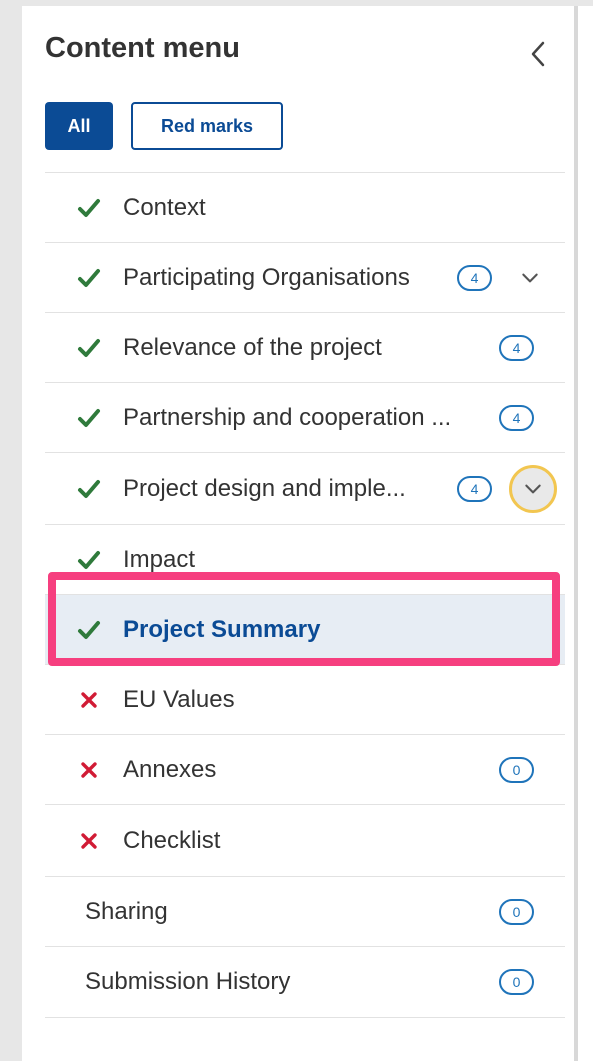 This screenshot has width=593, height=1061. What do you see at coordinates (188, 981) in the screenshot?
I see `menu-item-label: Submission History` at bounding box center [188, 981].